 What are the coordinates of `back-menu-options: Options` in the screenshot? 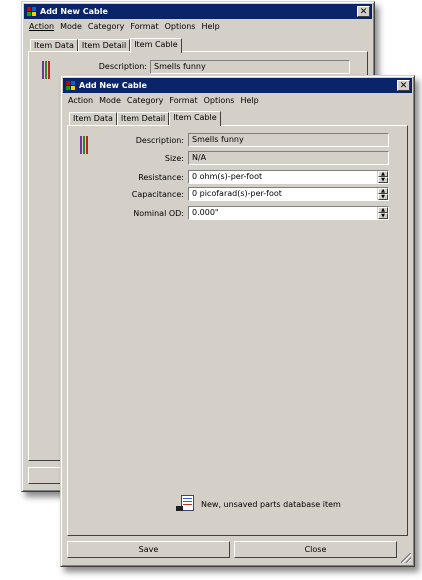 It's located at (180, 27).